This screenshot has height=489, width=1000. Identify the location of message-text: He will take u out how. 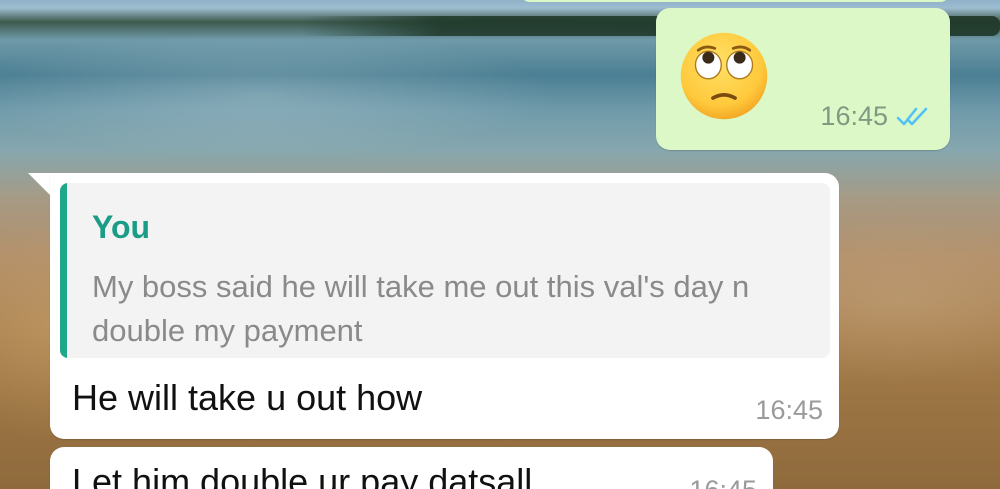
(247, 397).